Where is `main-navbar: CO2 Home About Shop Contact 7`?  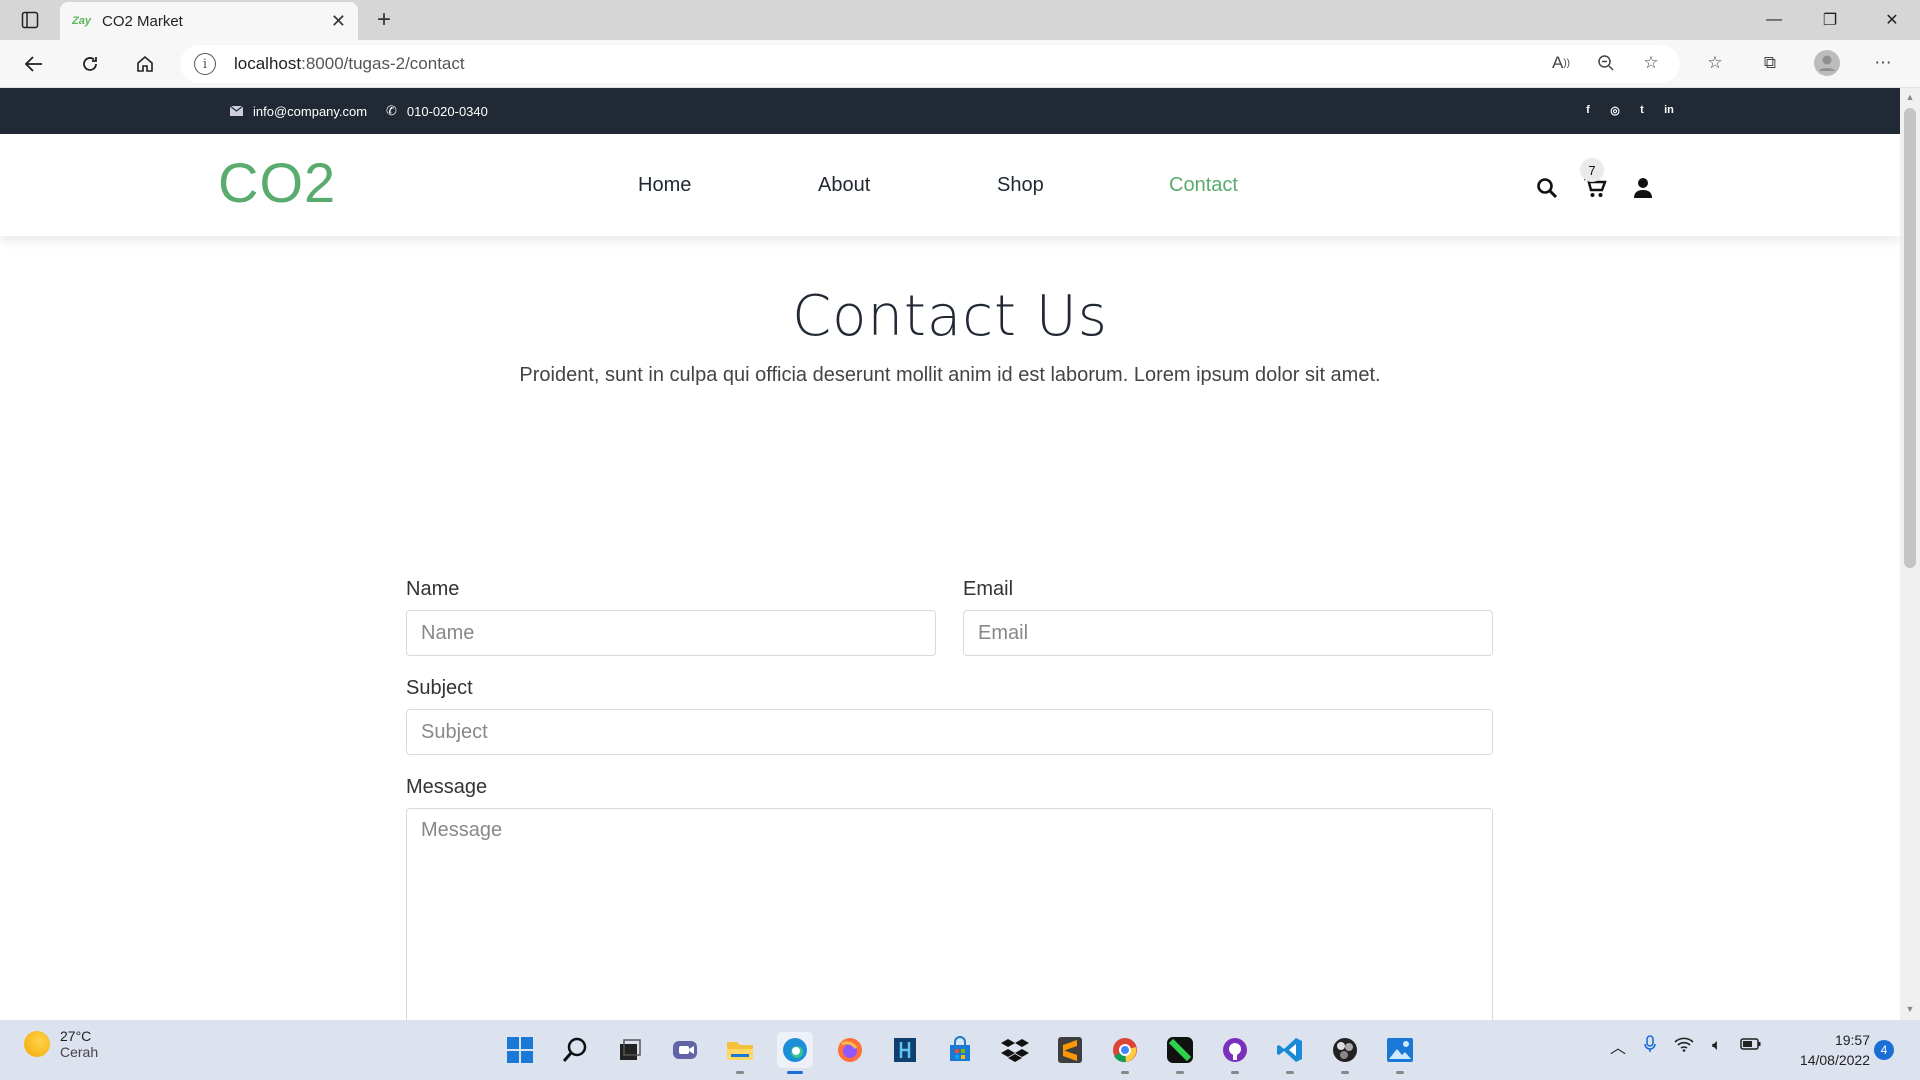 main-navbar: CO2 Home About Shop Contact 7 is located at coordinates (950, 185).